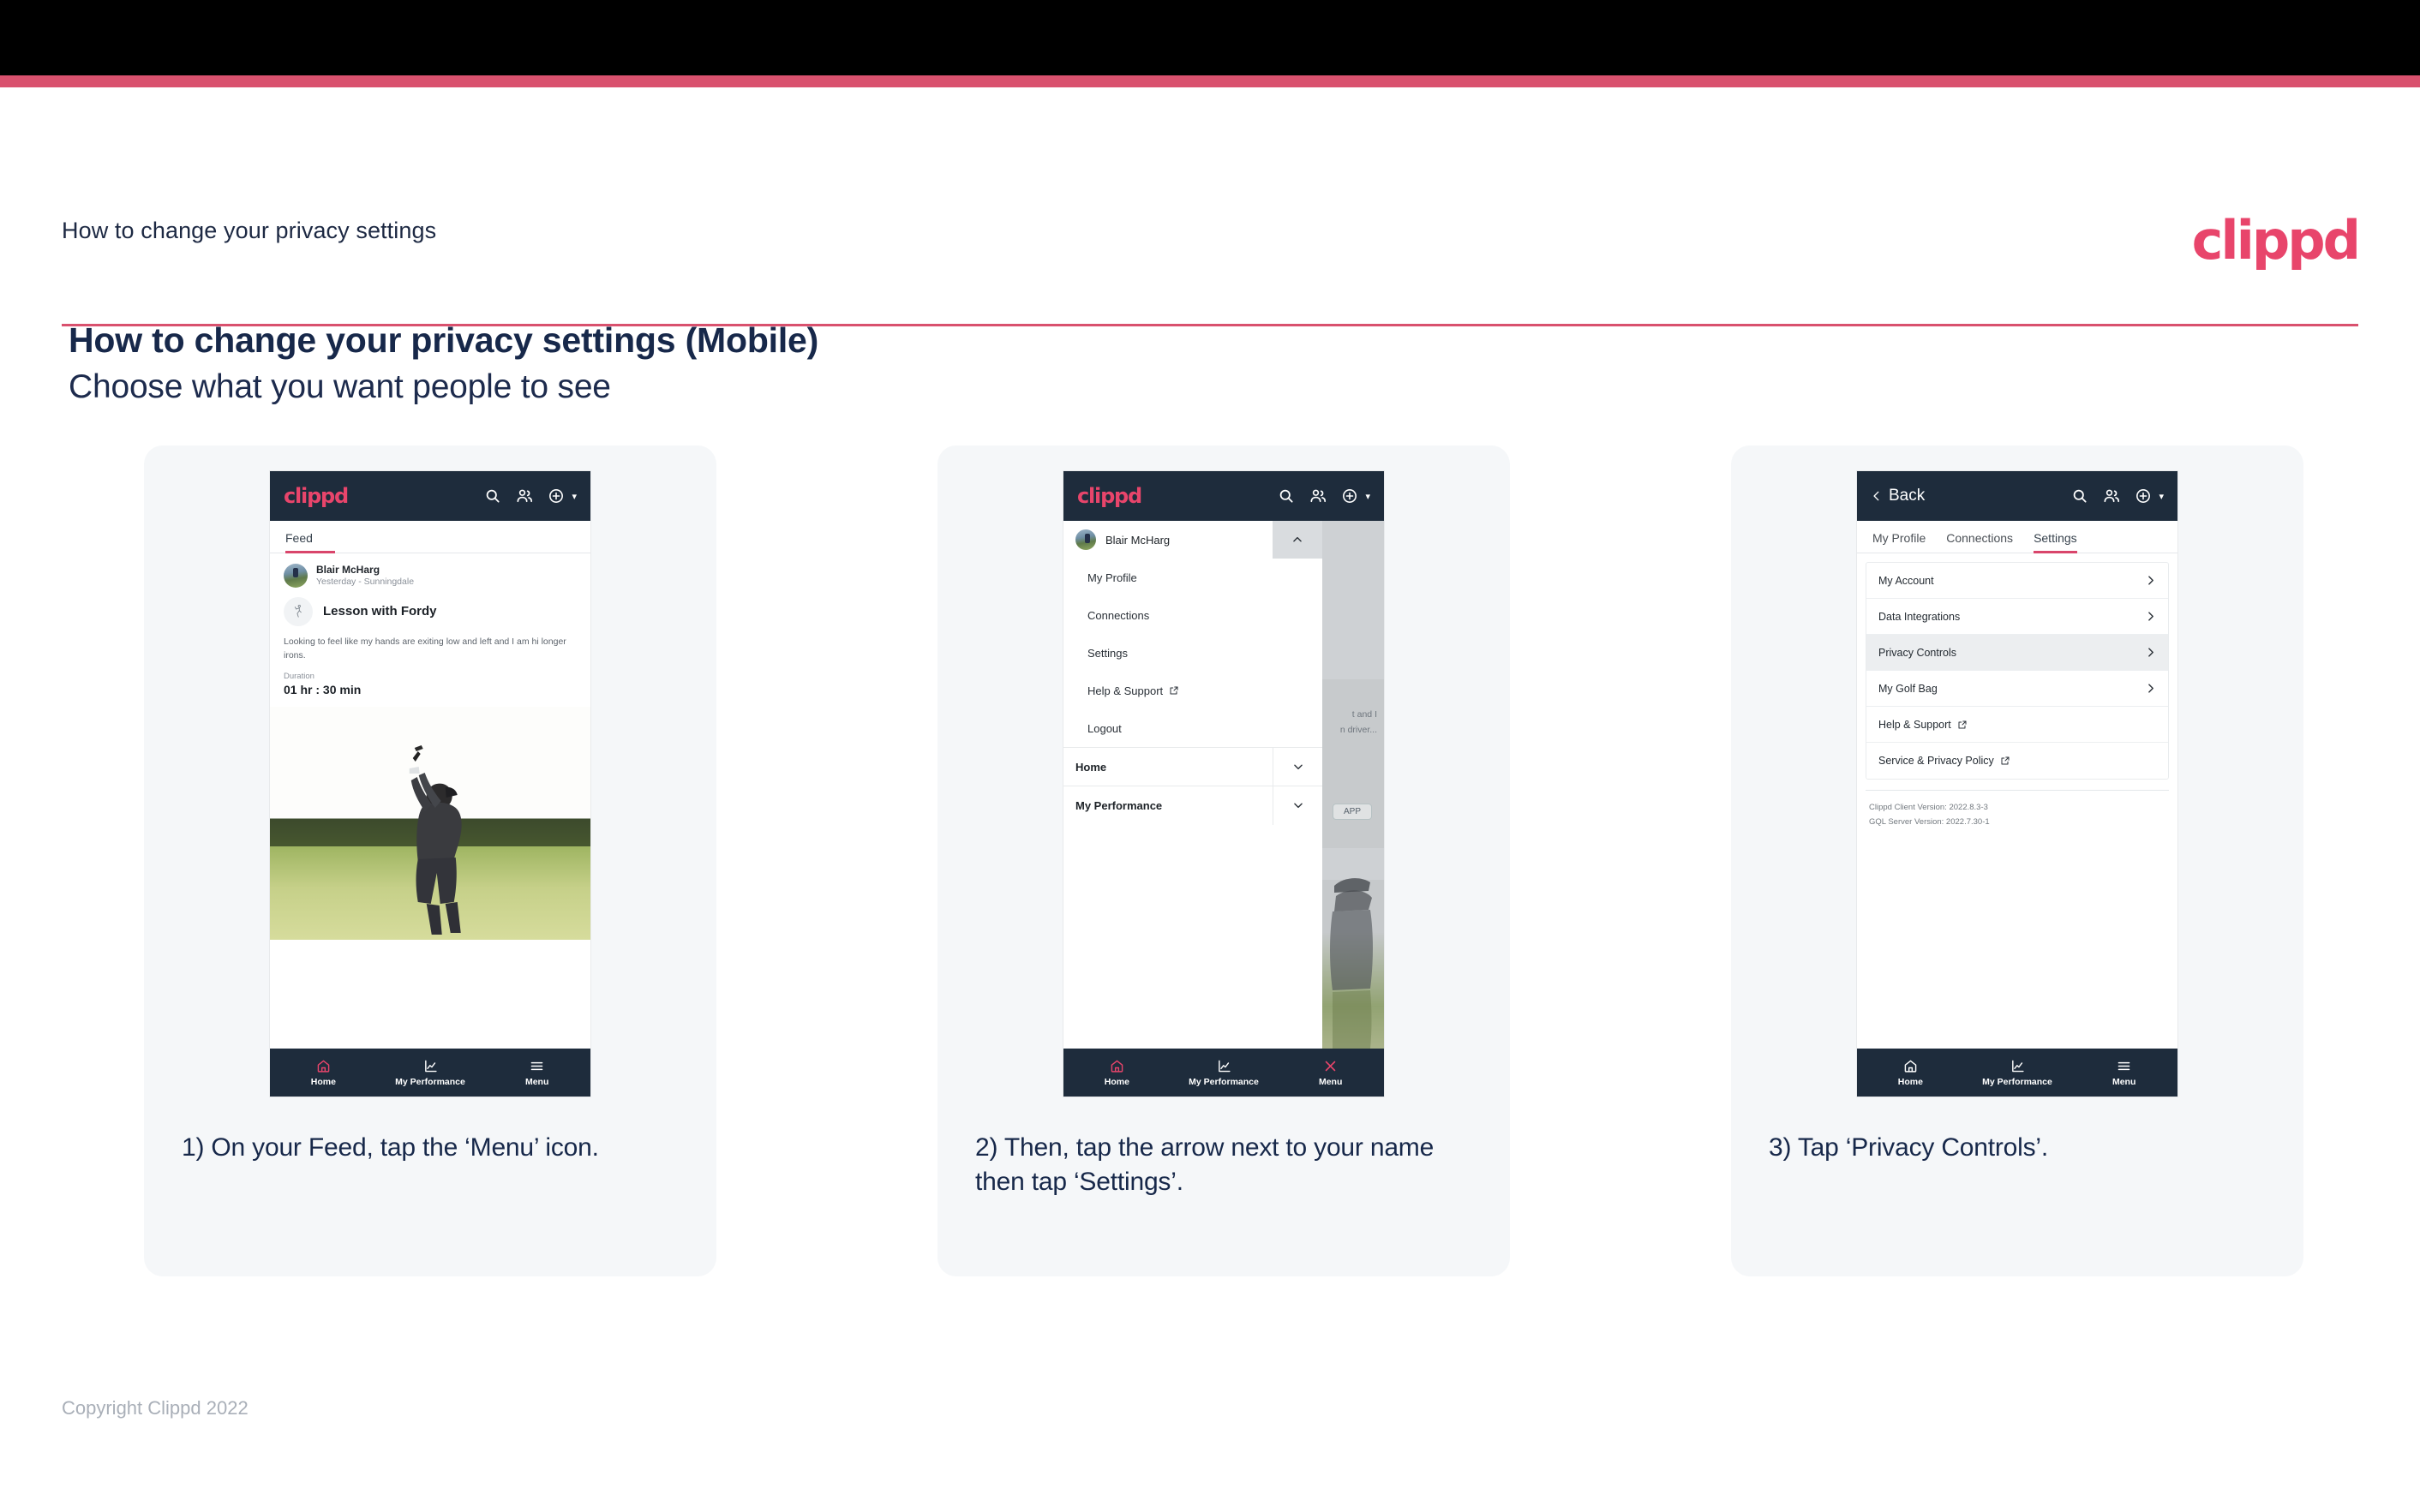  I want to click on home-icon, so click(323, 1066).